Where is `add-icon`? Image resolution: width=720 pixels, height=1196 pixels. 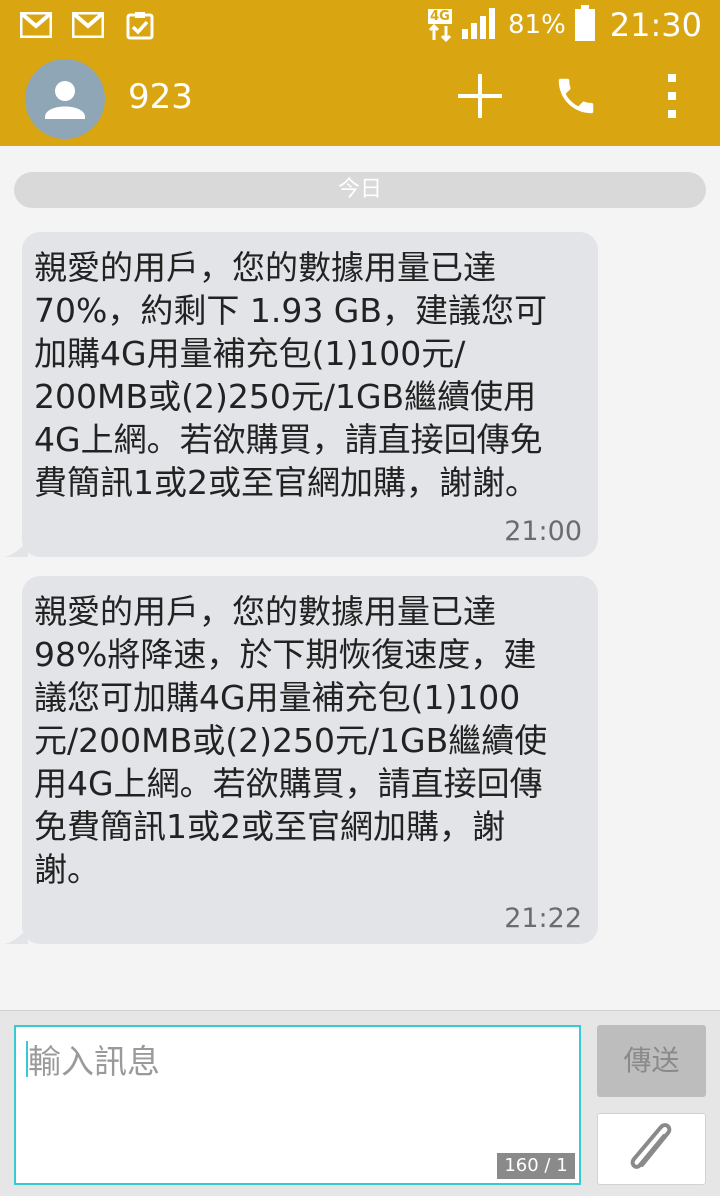 add-icon is located at coordinates (480, 98).